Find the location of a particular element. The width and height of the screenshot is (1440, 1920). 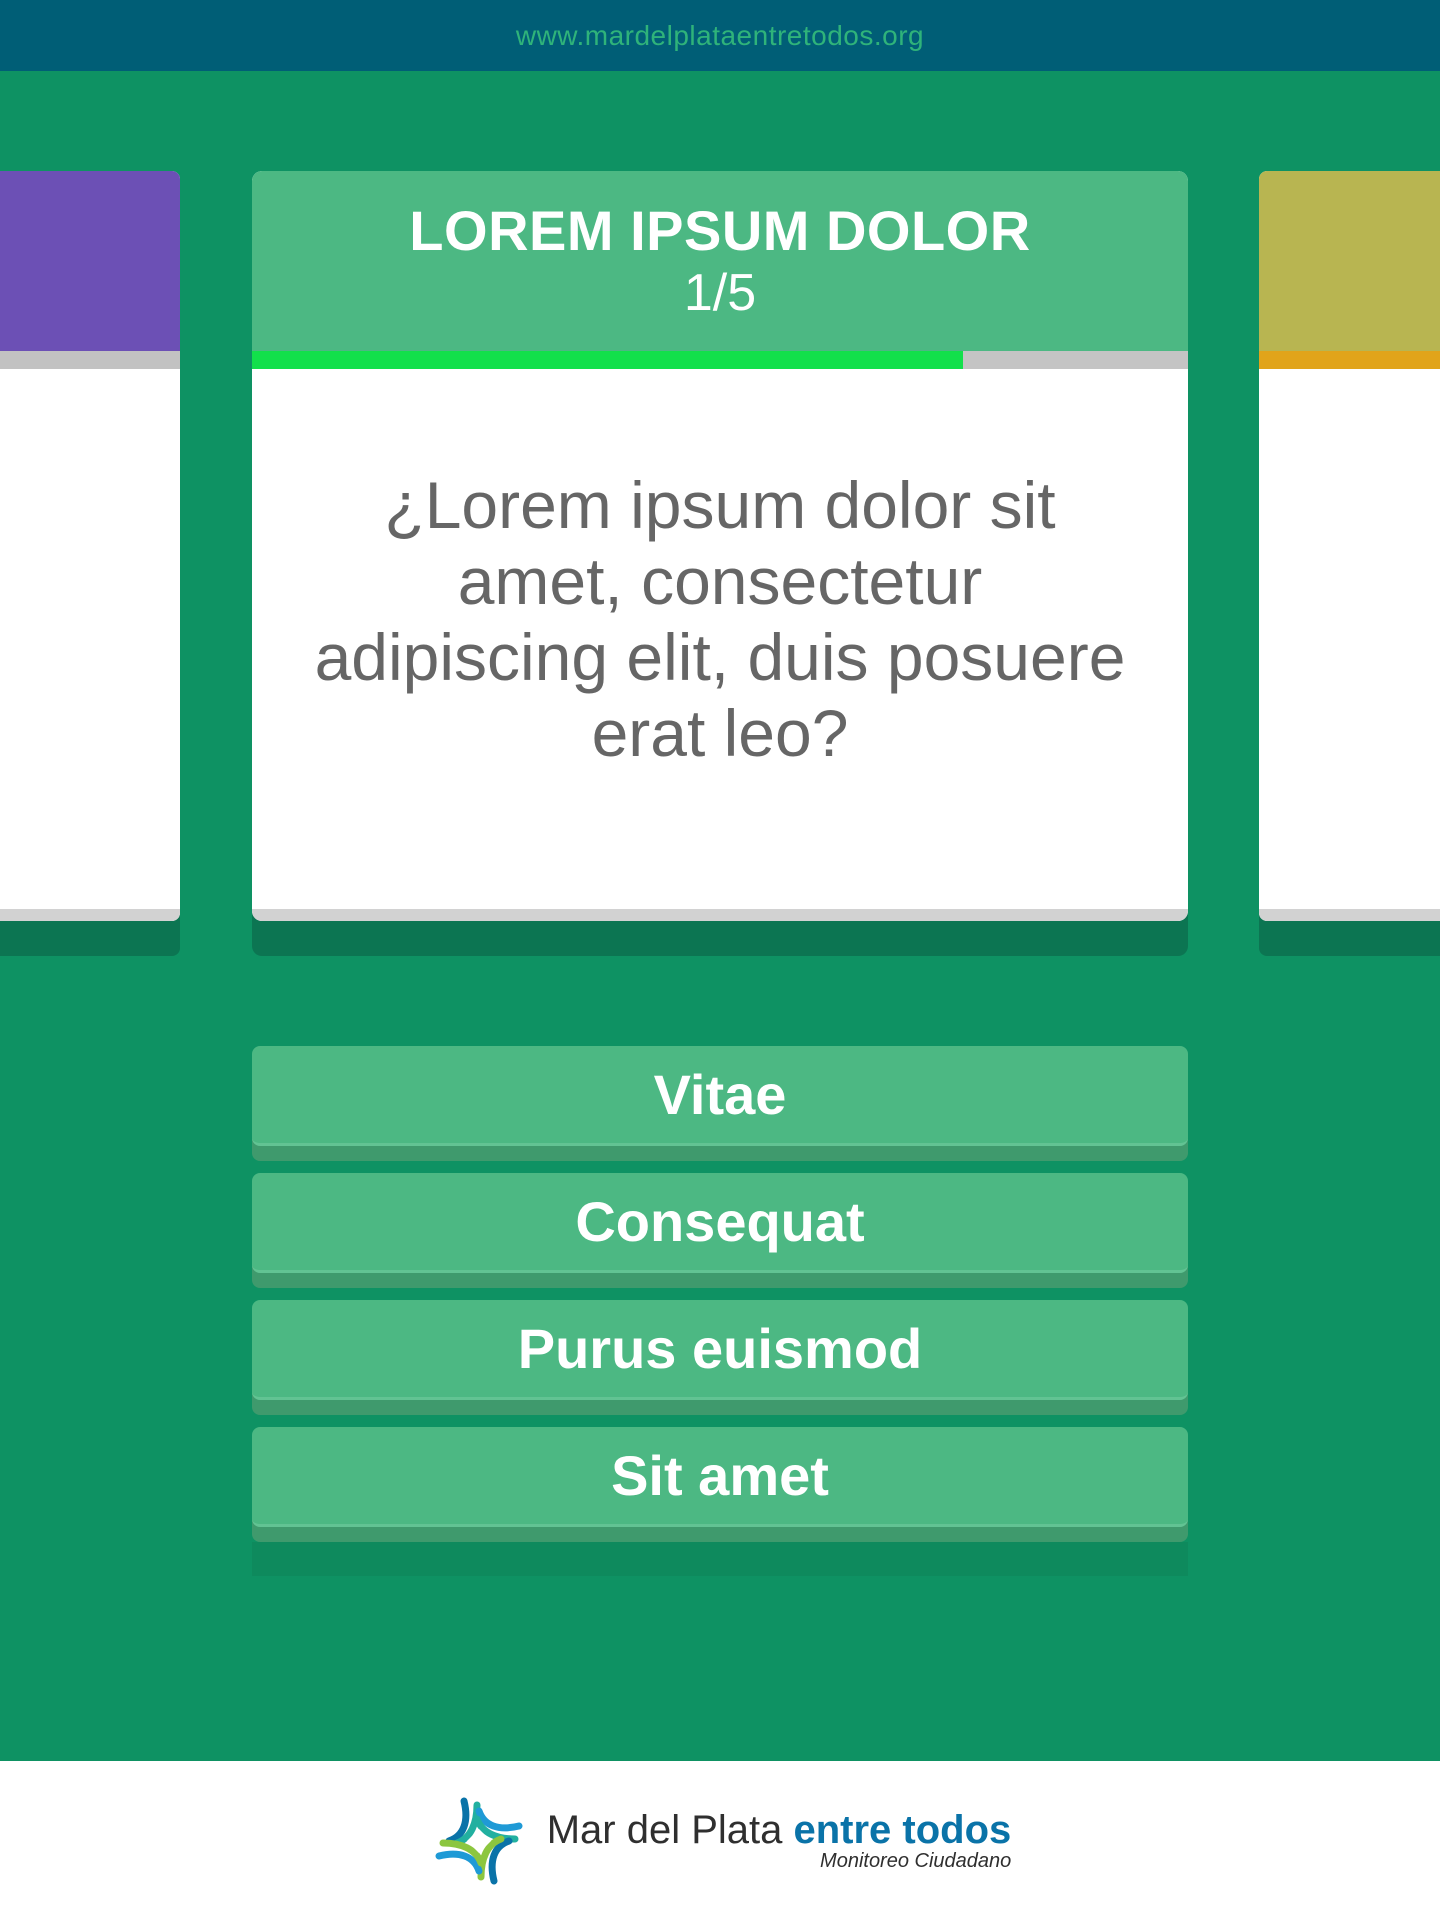

brand-accent: entre todos is located at coordinates (902, 1830).